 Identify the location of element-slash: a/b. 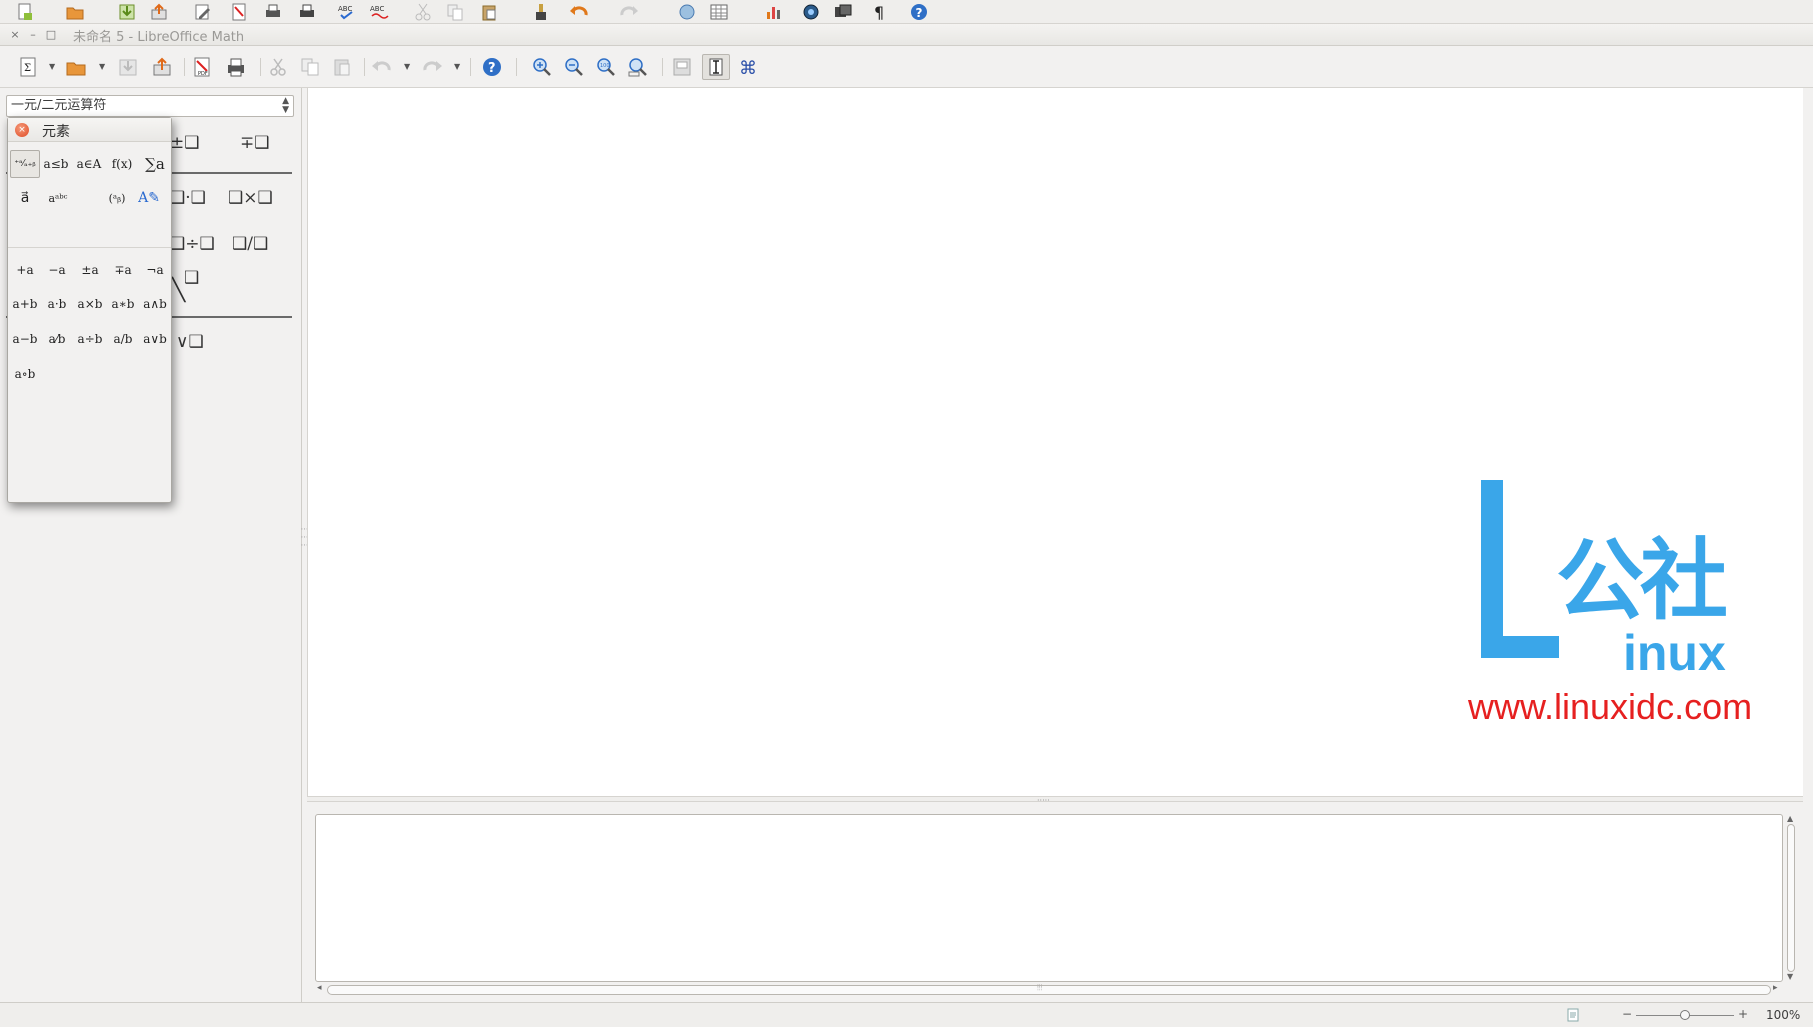
(123, 339).